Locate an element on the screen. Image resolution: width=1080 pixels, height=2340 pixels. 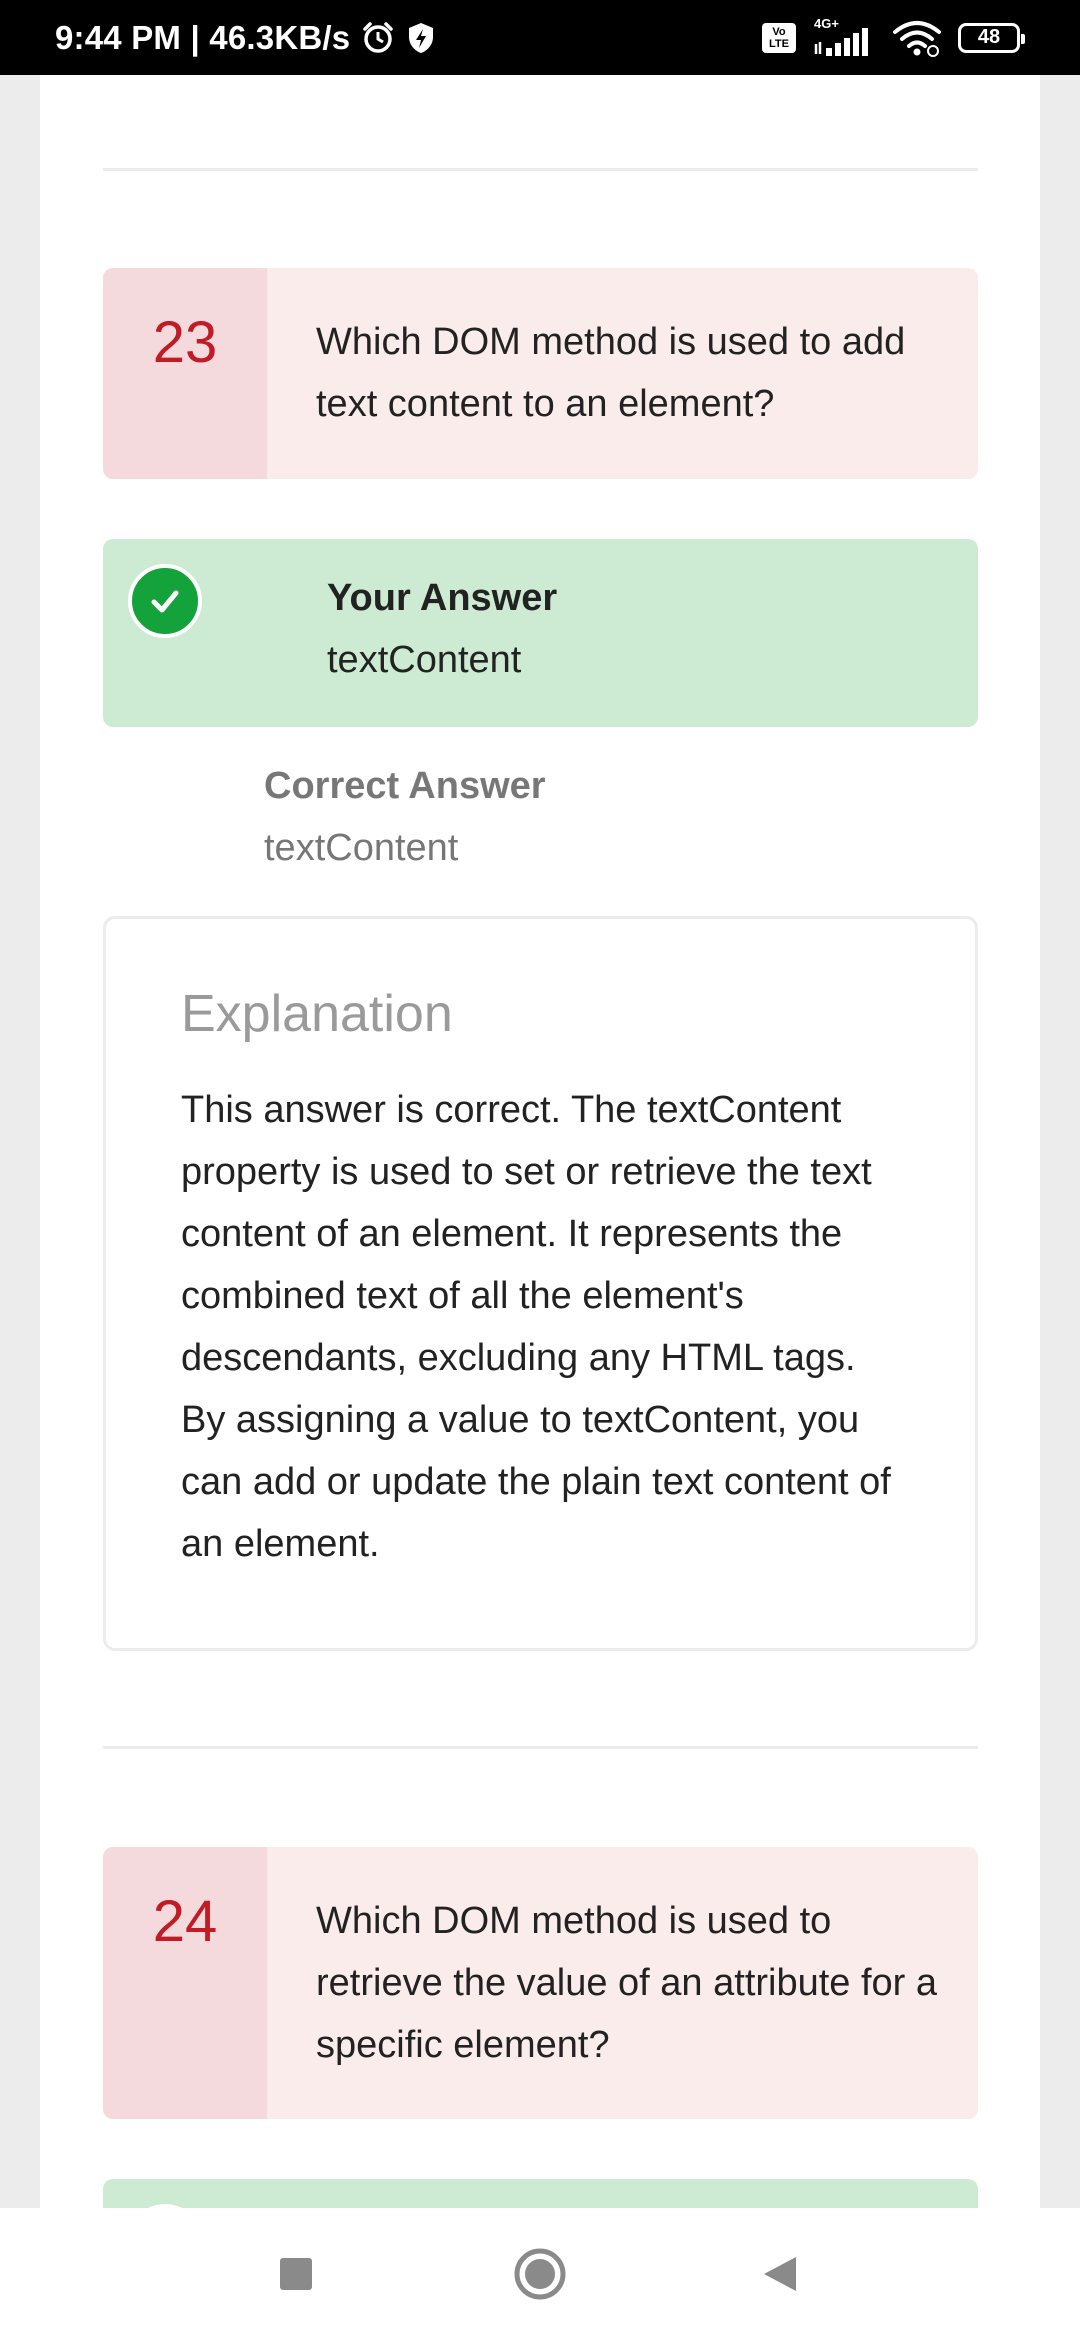
volte-icon: Vo LTE is located at coordinates (779, 37).